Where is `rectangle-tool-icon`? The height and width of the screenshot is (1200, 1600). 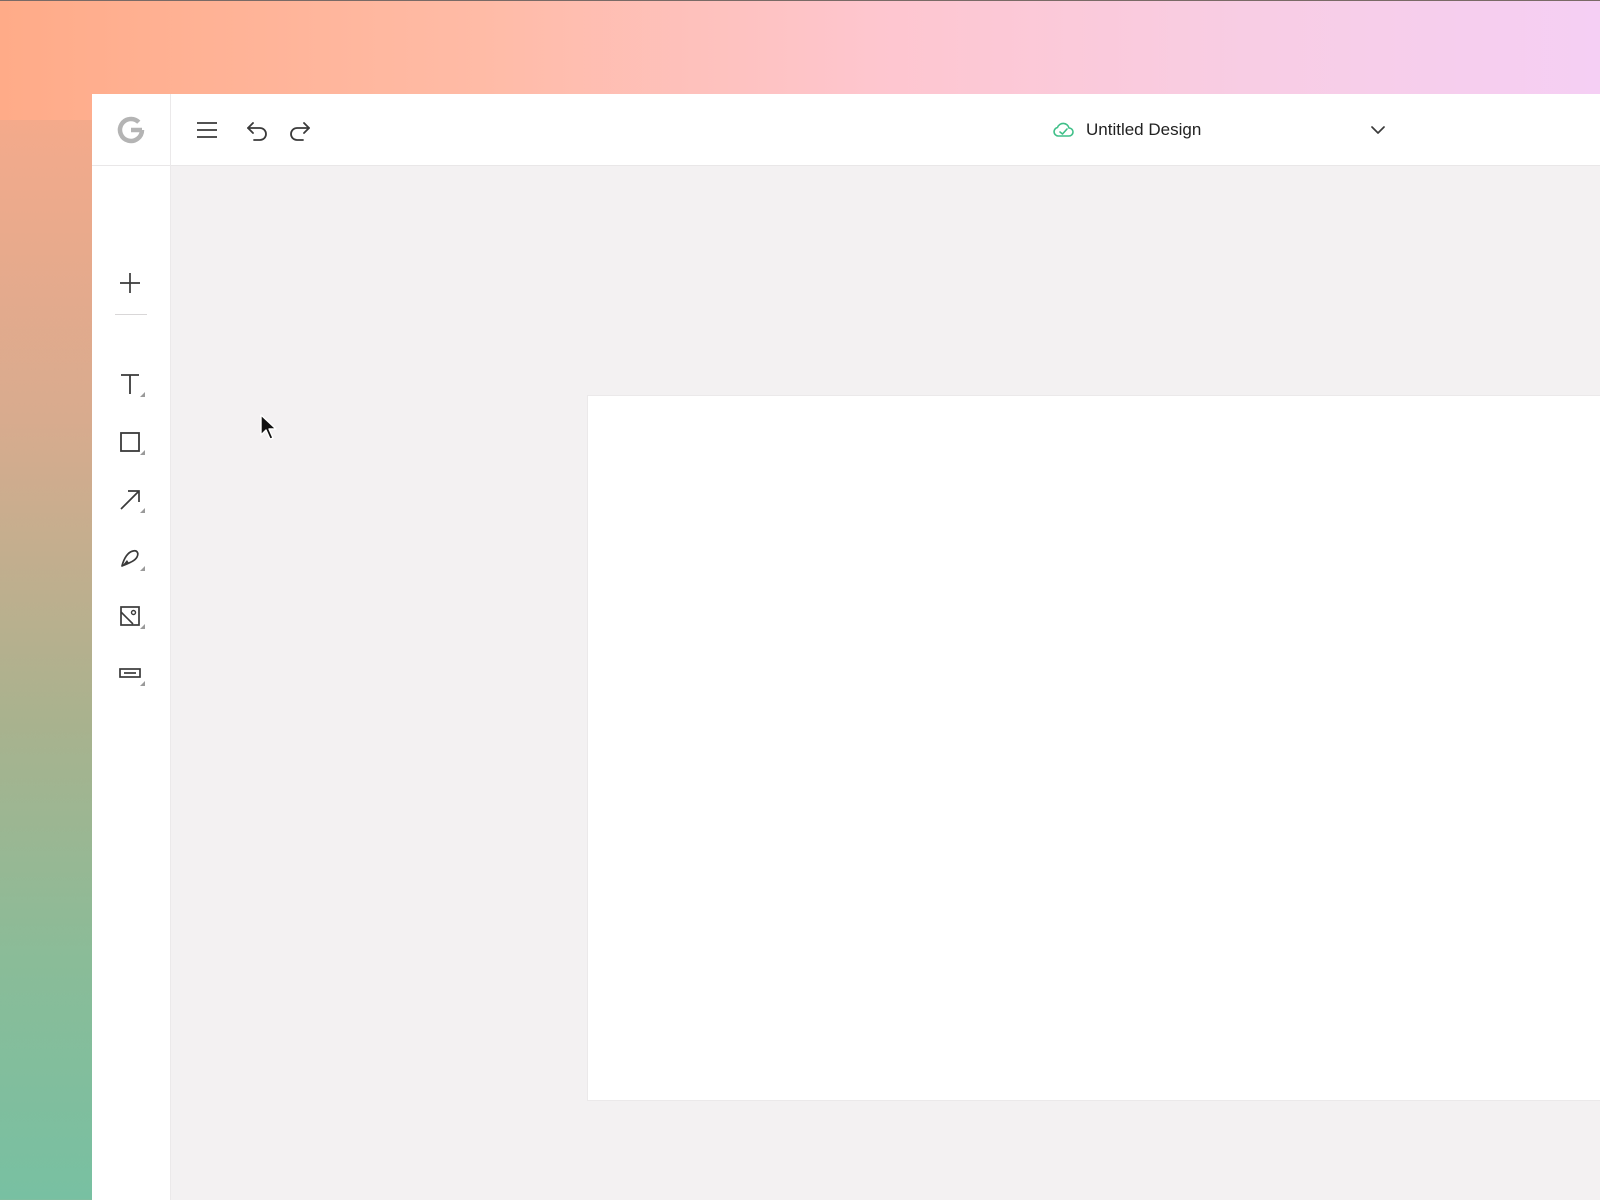 rectangle-tool-icon is located at coordinates (130, 442).